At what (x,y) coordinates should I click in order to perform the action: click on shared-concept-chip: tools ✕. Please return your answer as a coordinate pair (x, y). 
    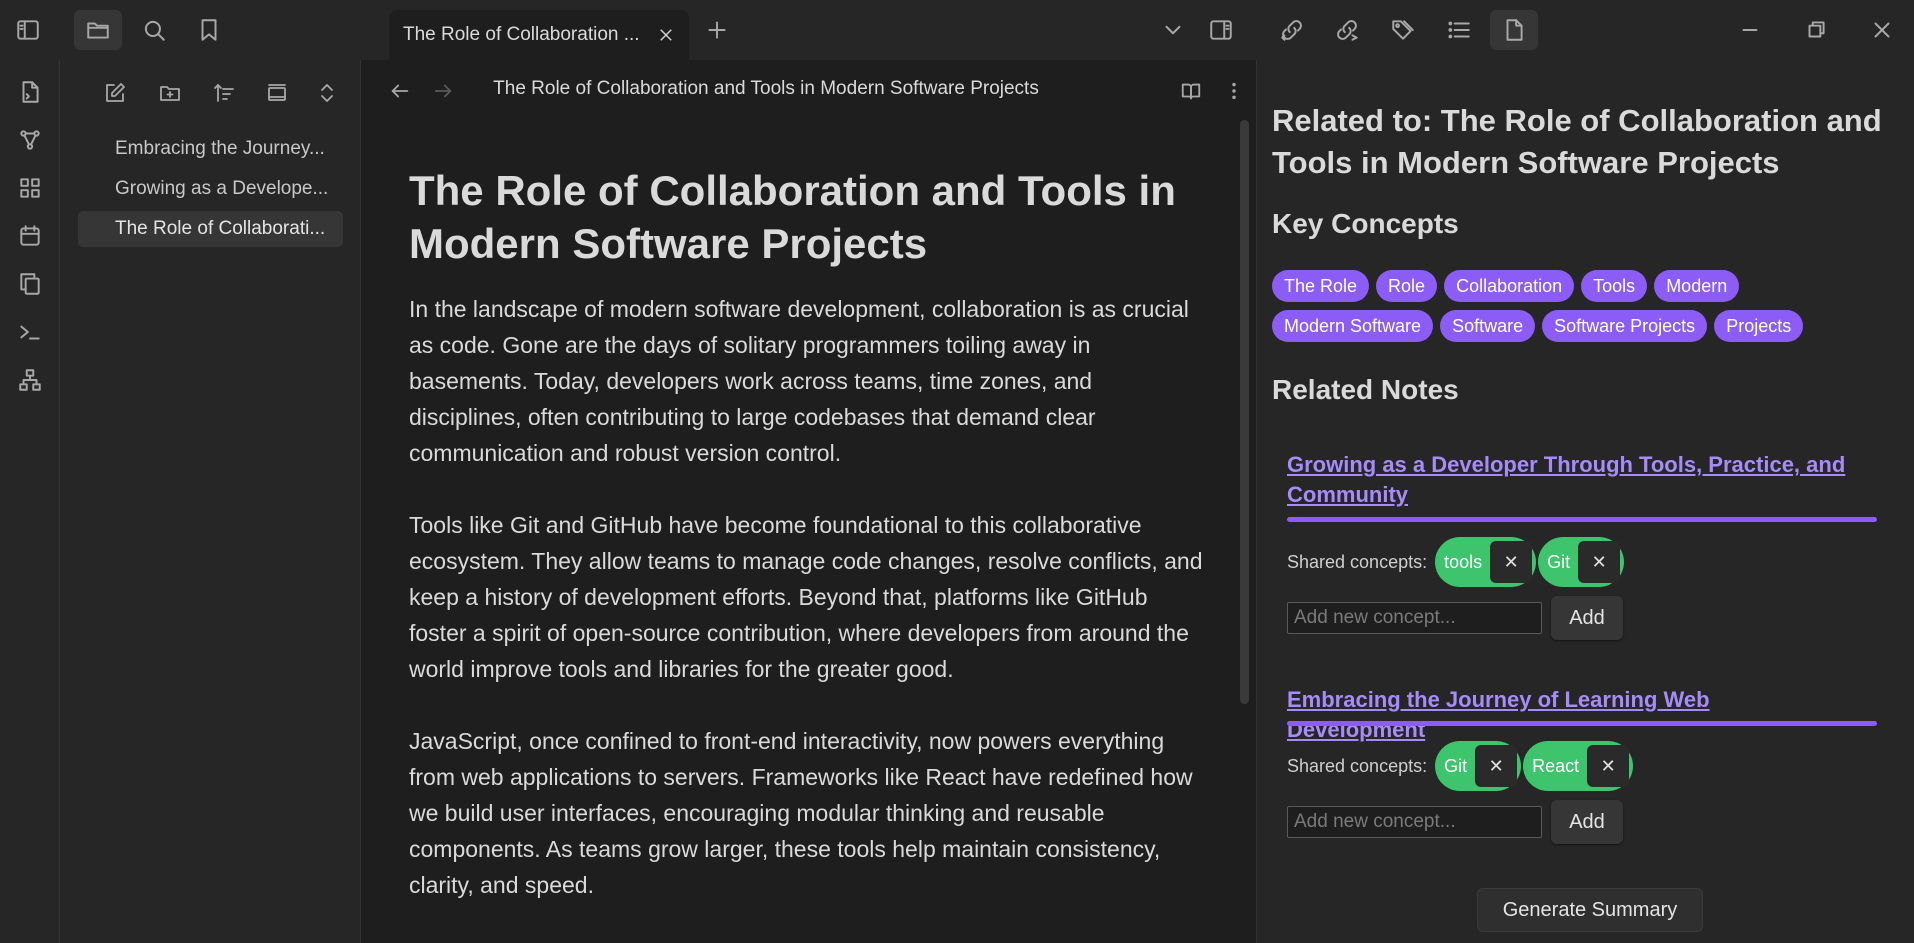
    Looking at the image, I should click on (1486, 562).